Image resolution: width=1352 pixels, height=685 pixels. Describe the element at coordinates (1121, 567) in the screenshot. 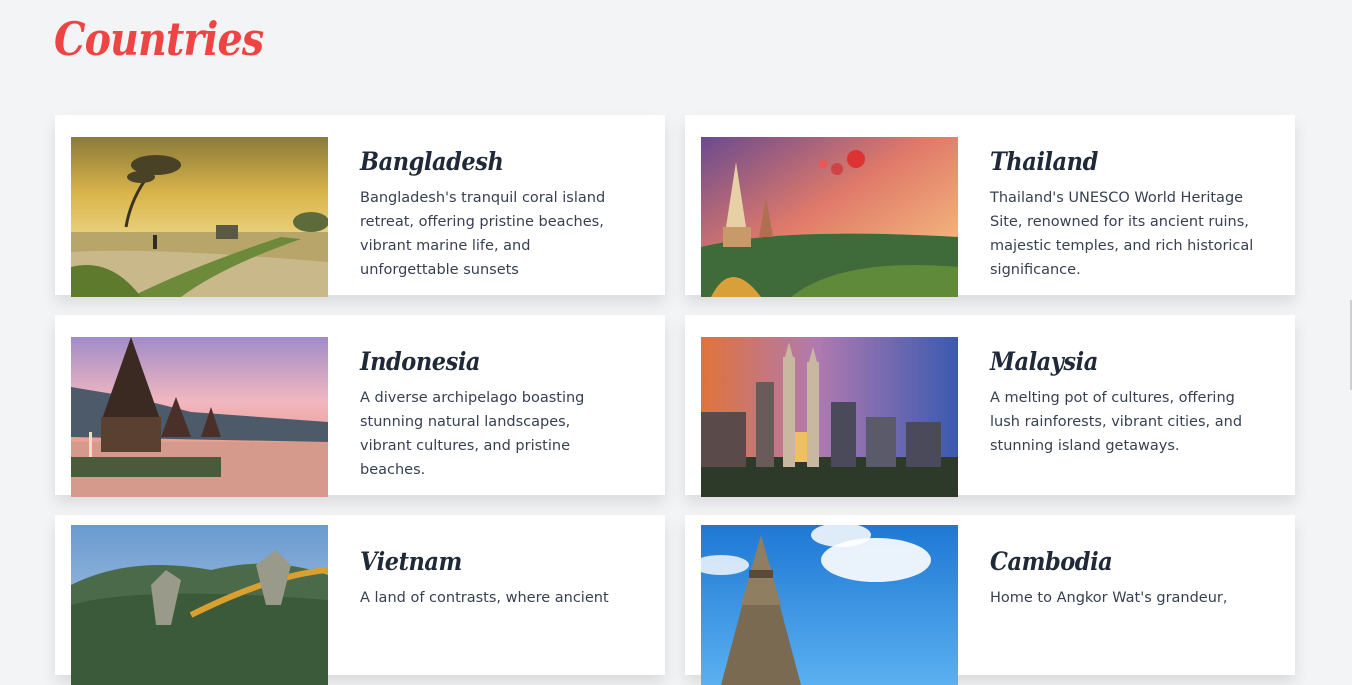

I see `country-info: Cambodia Home to Angkor Wat's grandeur,` at that location.